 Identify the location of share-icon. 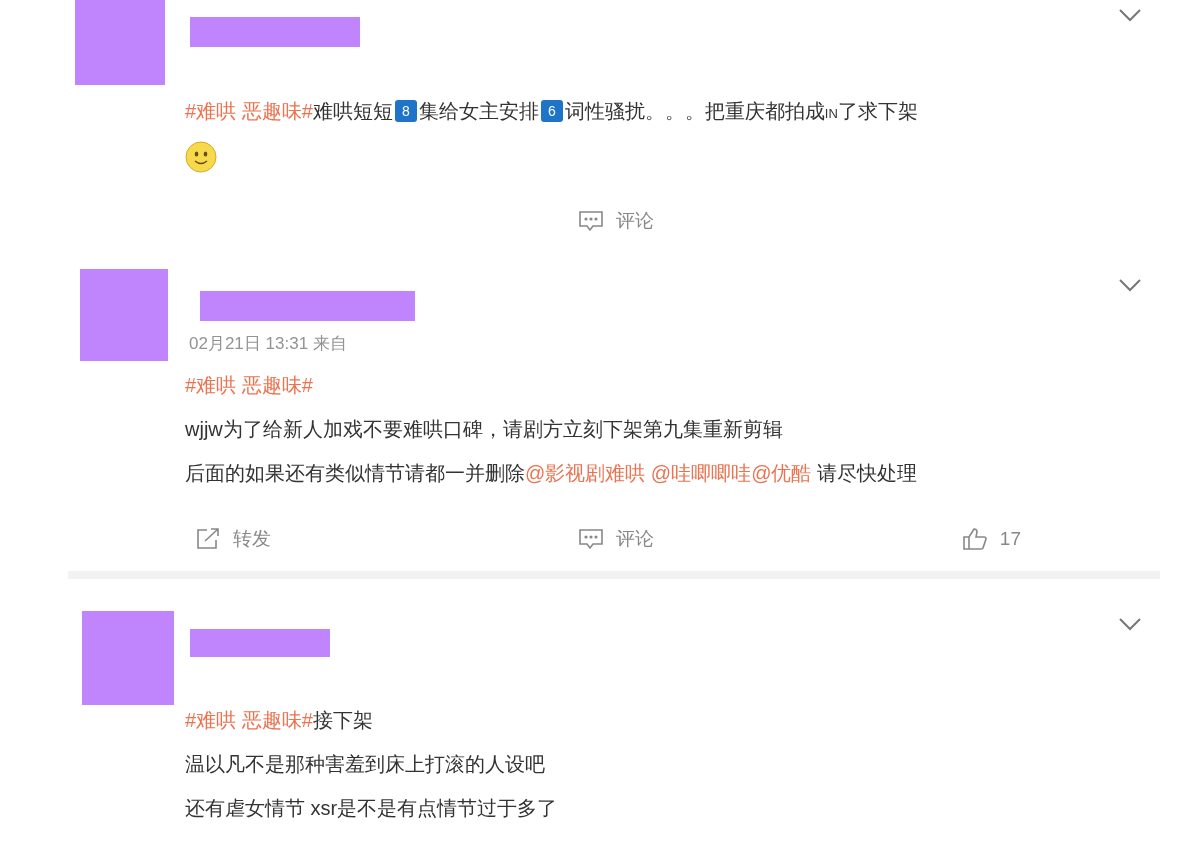
(208, 539).